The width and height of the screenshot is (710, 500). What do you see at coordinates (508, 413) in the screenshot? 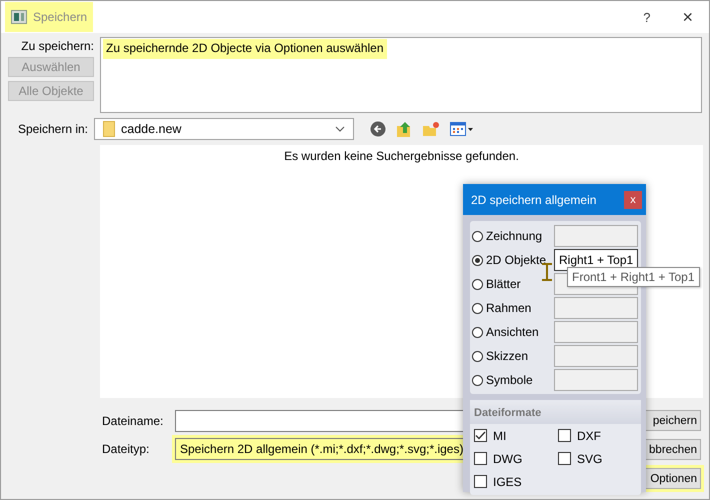
I see `formats-heading: Dateiformate` at bounding box center [508, 413].